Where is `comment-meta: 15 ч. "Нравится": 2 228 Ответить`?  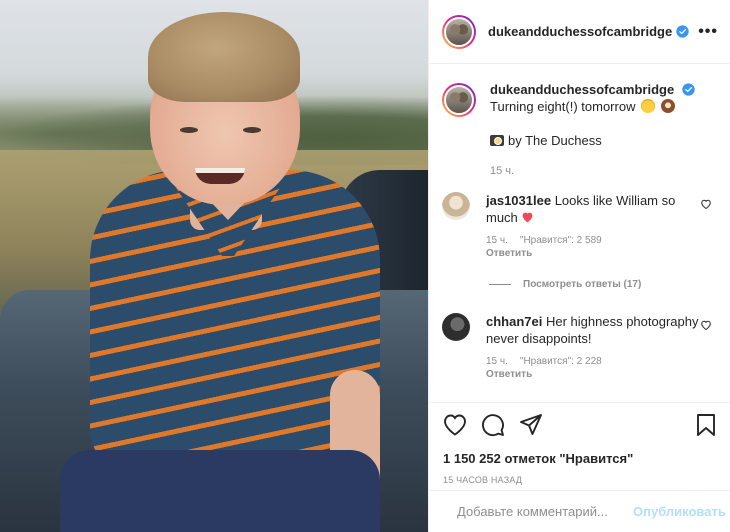
comment-meta: 15 ч. "Нравится": 2 228 Ответить is located at coordinates (602, 368).